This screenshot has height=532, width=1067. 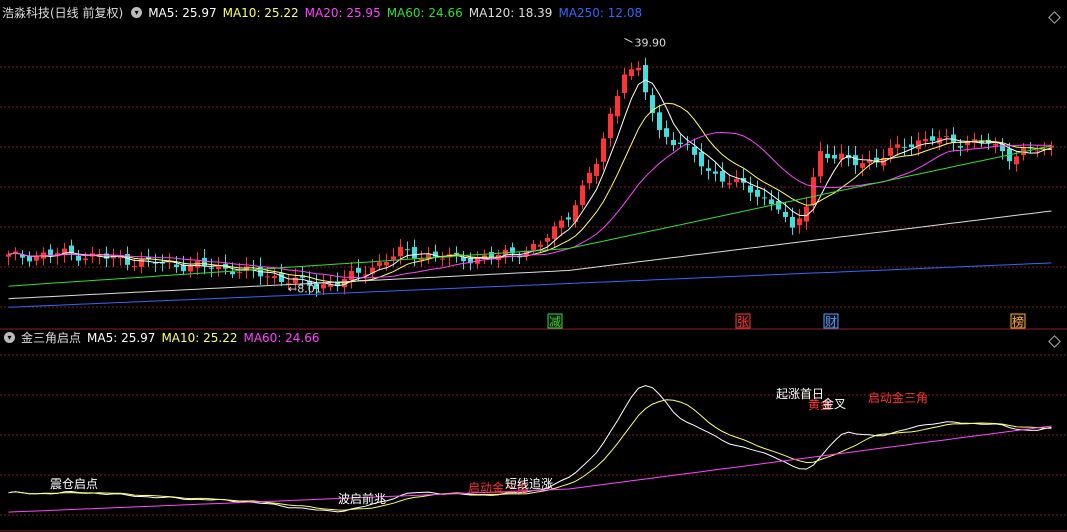 What do you see at coordinates (1018, 321) in the screenshot?
I see `event-label: 榜` at bounding box center [1018, 321].